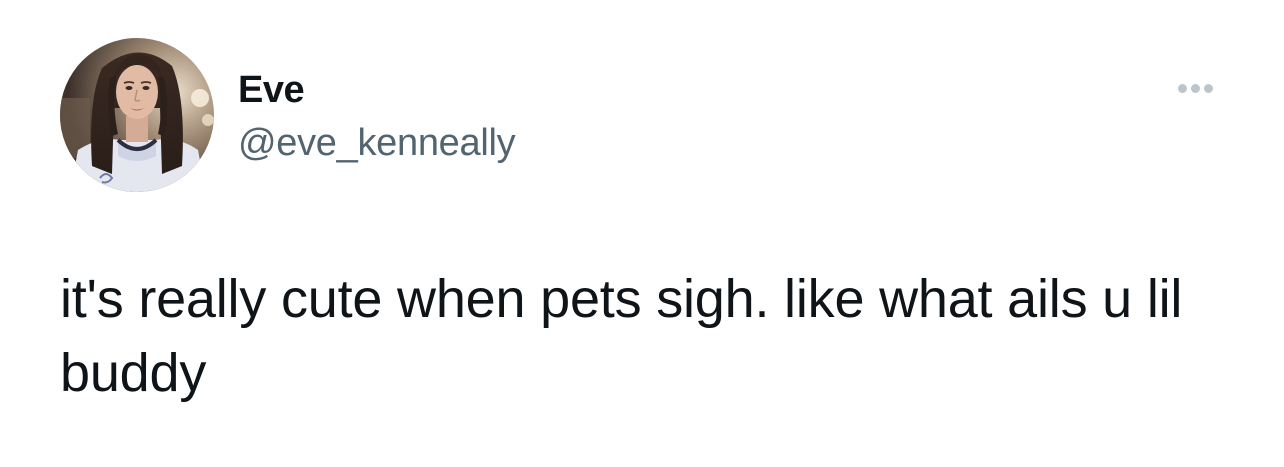  Describe the element at coordinates (271, 90) in the screenshot. I see `display-name: Eve` at that location.